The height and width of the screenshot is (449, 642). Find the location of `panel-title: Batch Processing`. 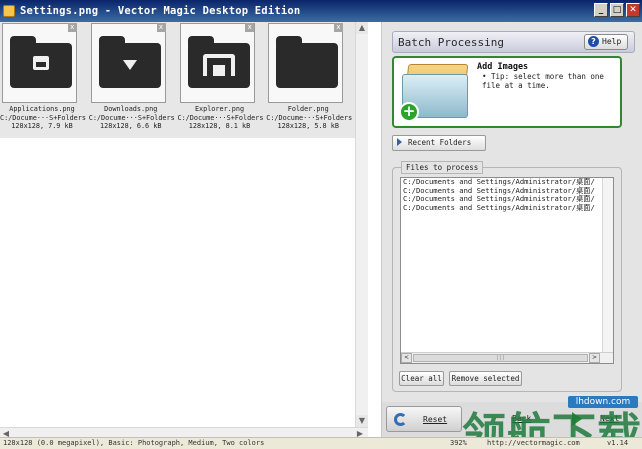

panel-title: Batch Processing is located at coordinates (451, 42).